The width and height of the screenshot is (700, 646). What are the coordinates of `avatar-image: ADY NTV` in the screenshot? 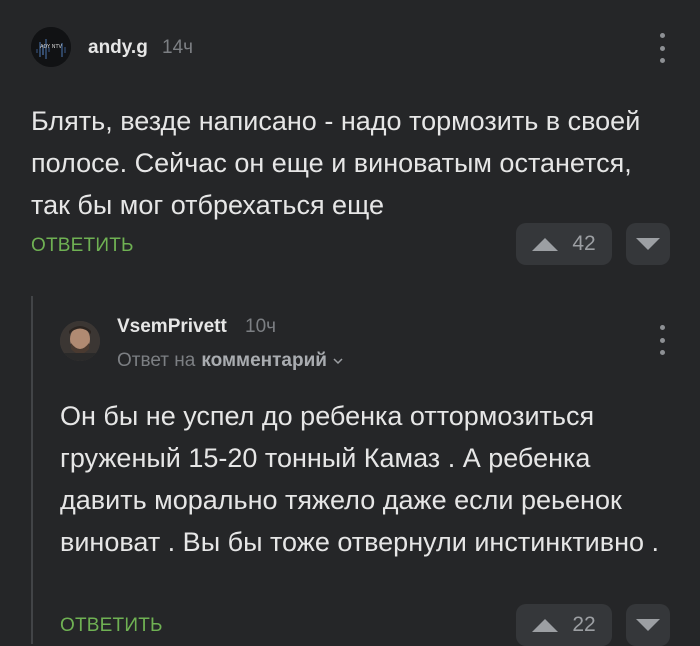 It's located at (51, 47).